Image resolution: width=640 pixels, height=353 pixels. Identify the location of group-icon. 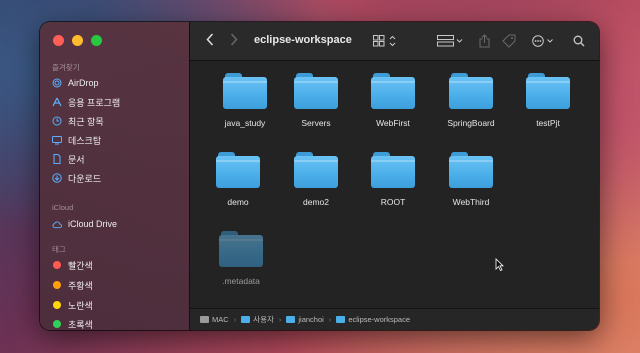
(450, 41).